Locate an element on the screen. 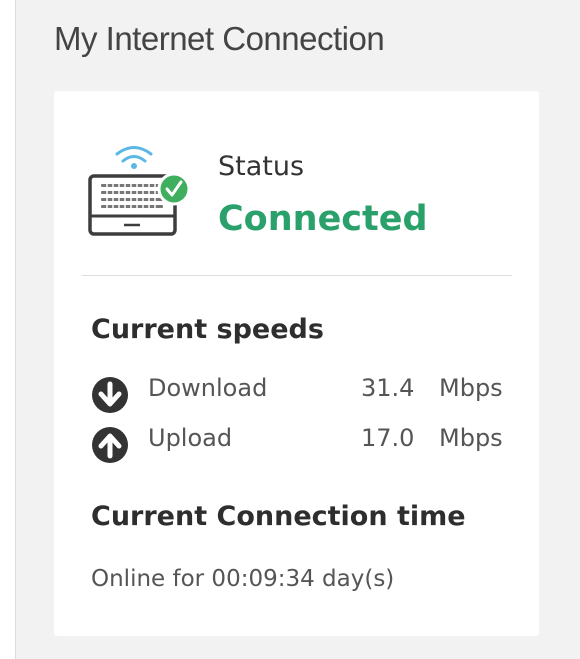  download-arrow-icon is located at coordinates (110, 395).